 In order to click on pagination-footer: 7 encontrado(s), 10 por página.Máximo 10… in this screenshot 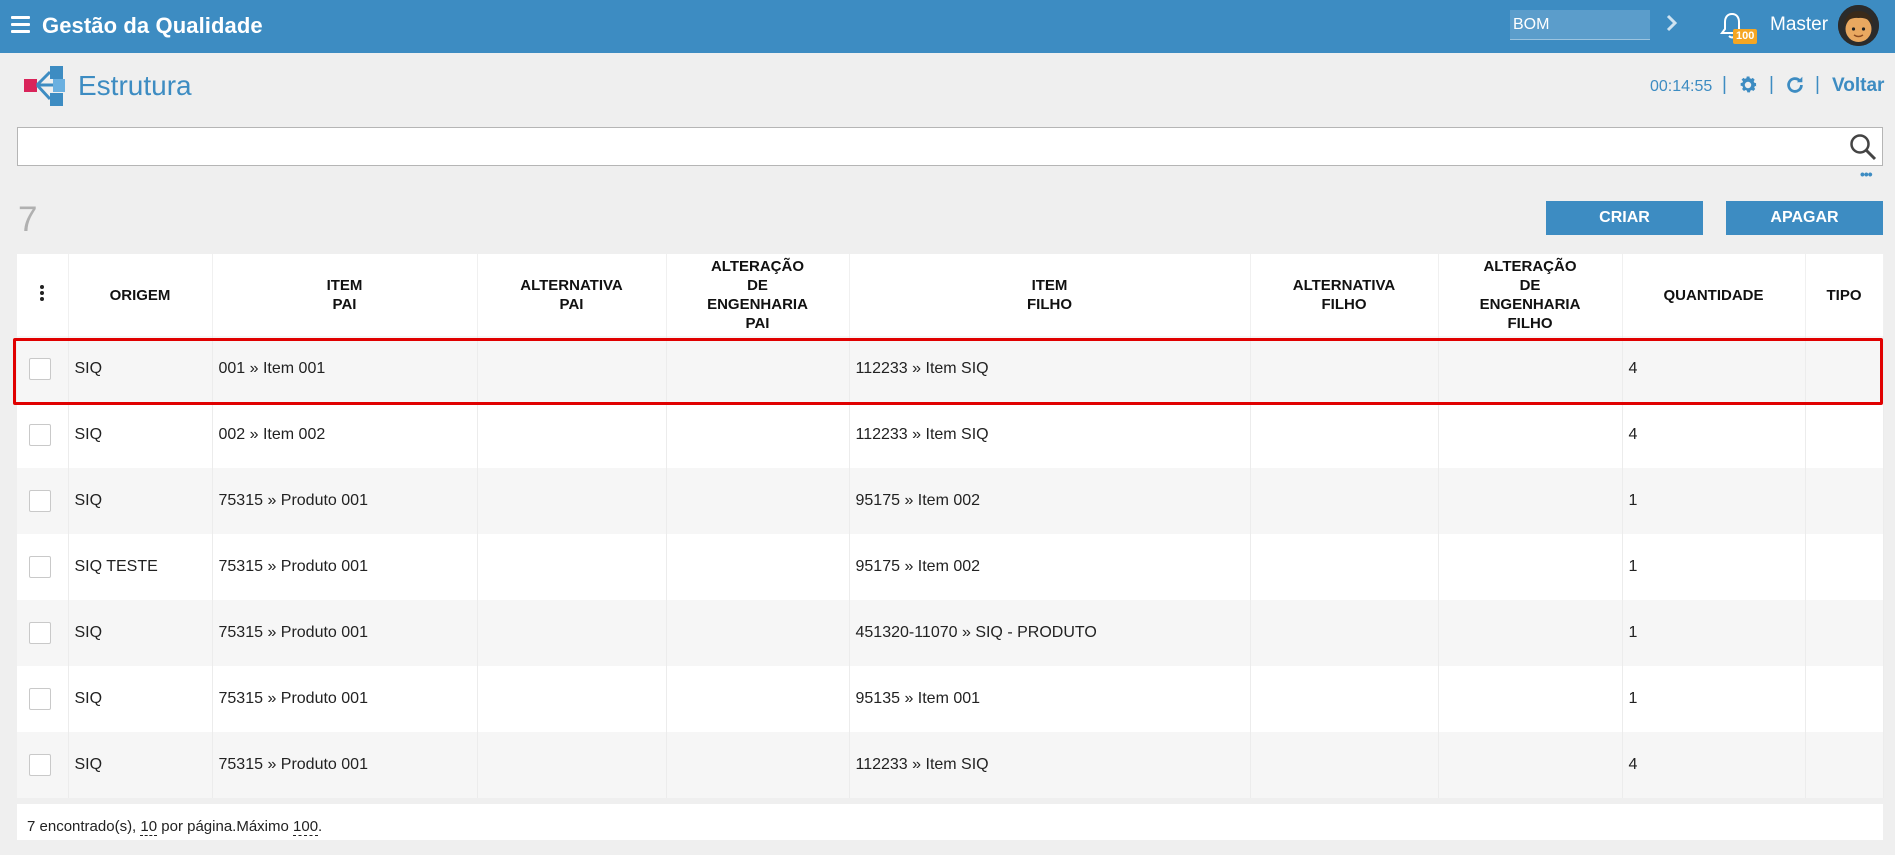, I will do `click(950, 822)`.